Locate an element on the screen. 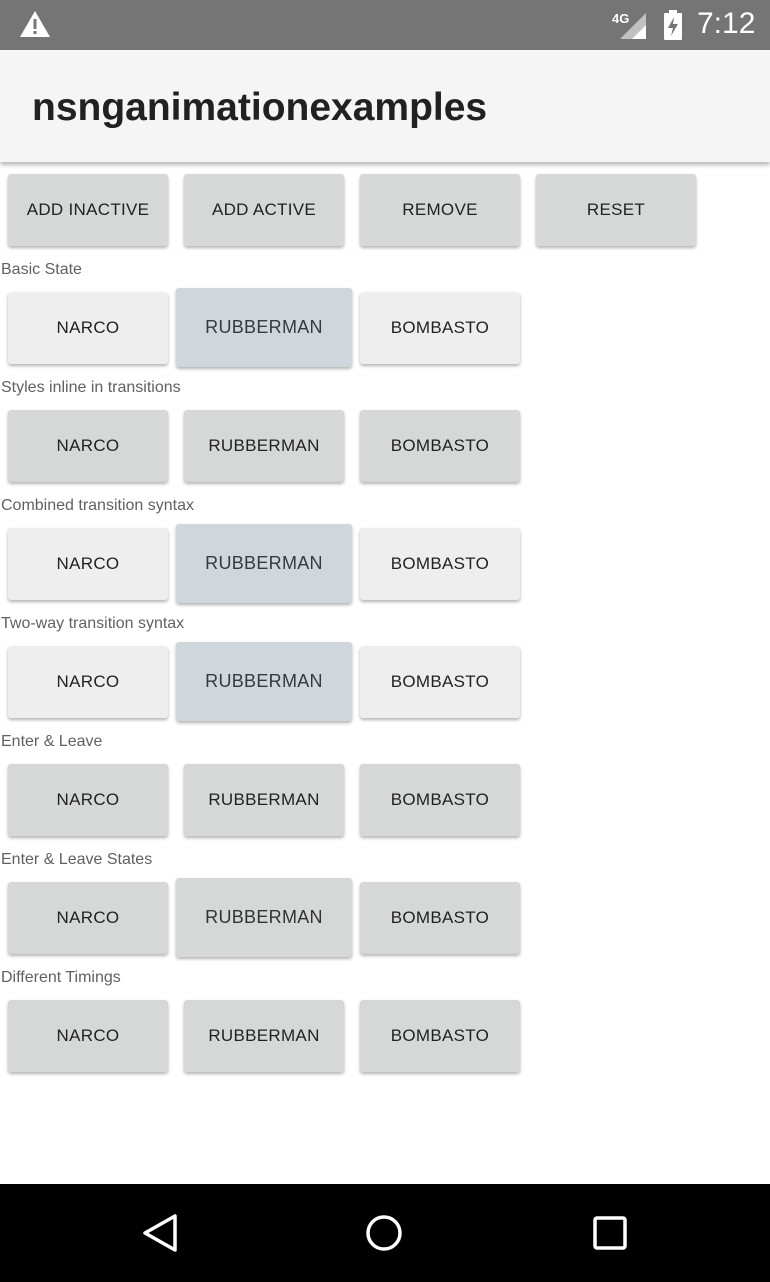 Image resolution: width=770 pixels, height=1282 pixels. status-bar: 4G 7:12 is located at coordinates (385, 25).